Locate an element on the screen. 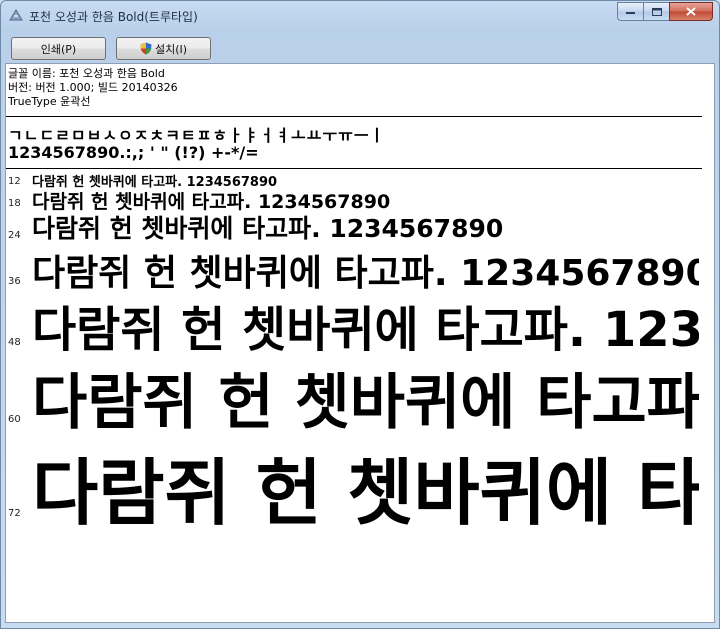 The image size is (720, 629). maximize-button is located at coordinates (656, 11).